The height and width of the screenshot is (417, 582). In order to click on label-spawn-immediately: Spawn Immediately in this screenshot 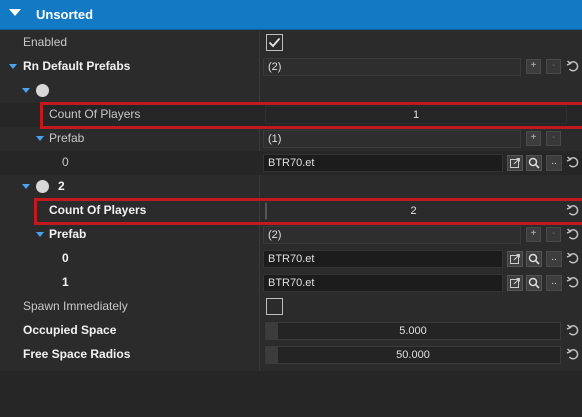, I will do `click(75, 306)`.